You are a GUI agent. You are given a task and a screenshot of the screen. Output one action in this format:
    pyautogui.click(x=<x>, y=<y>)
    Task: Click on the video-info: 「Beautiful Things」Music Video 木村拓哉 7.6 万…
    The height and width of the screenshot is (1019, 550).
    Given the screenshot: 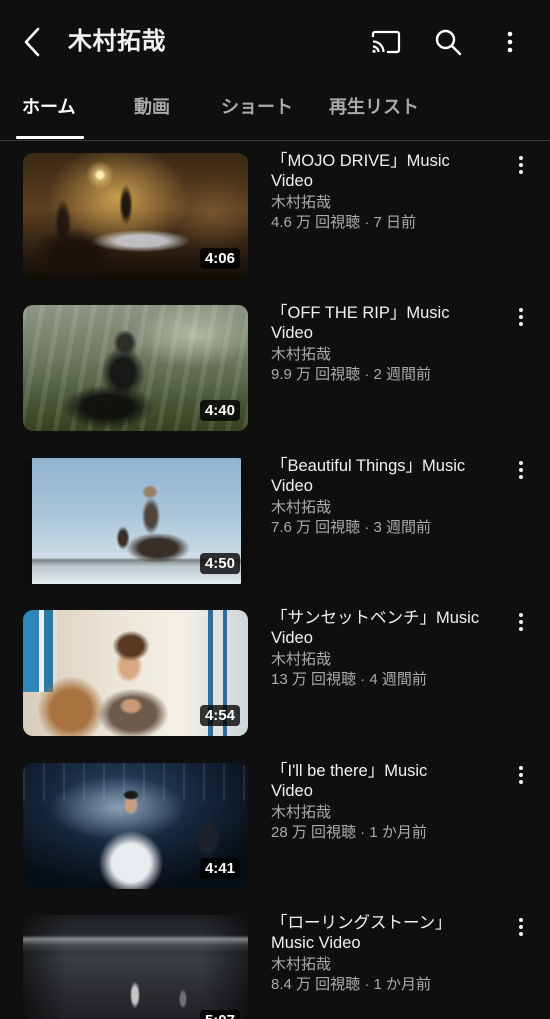 What is the action you would take?
    pyautogui.click(x=383, y=497)
    